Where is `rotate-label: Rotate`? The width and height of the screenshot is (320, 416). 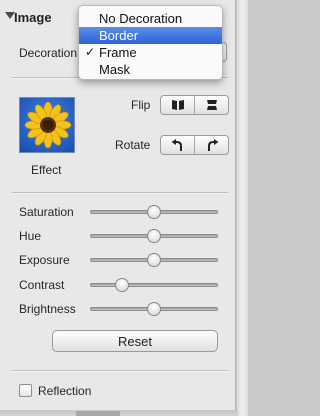
rotate-label: Rotate is located at coordinates (133, 145).